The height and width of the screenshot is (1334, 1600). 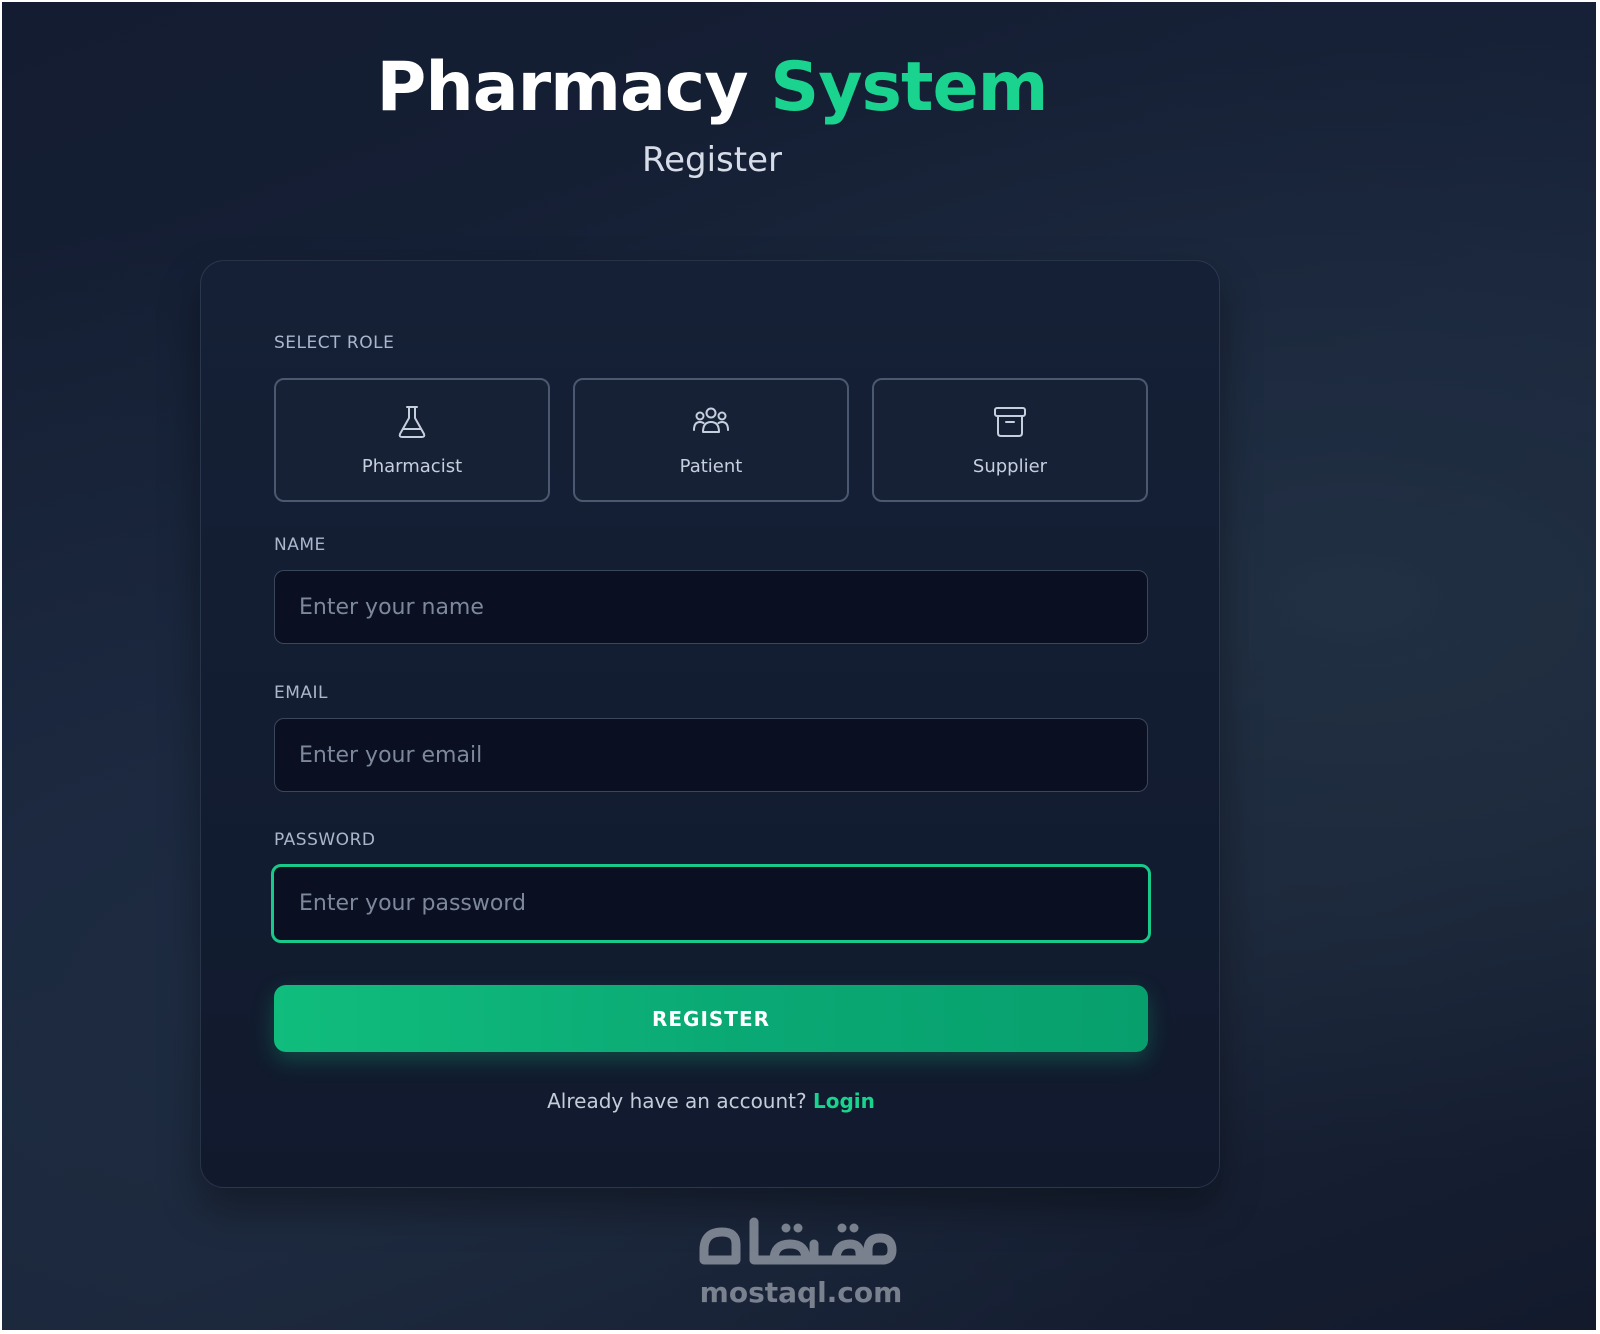 What do you see at coordinates (909, 87) in the screenshot?
I see `app-title-accent: System` at bounding box center [909, 87].